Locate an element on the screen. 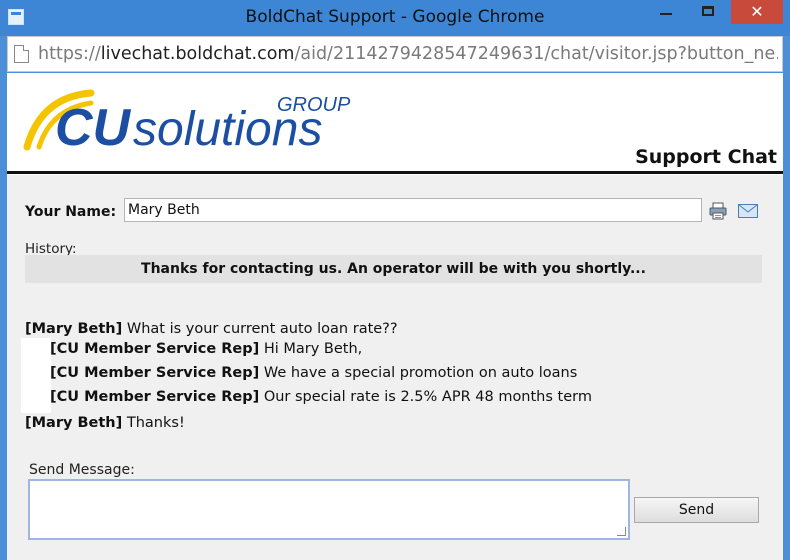  window-frame-left is located at coordinates (3, 298).